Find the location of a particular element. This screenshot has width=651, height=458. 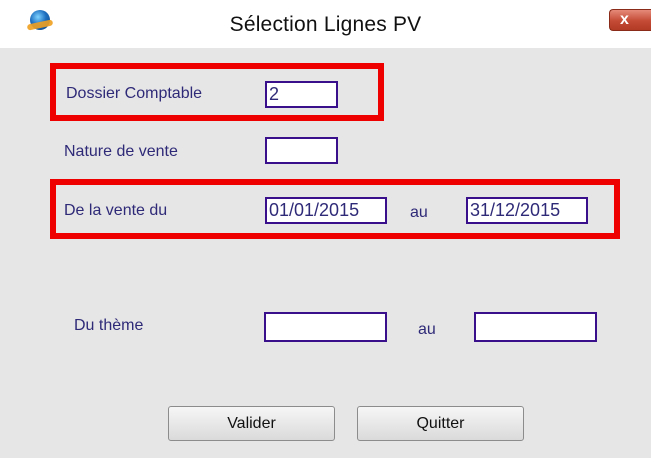

dossier-comptable-label: Dossier Comptable is located at coordinates (134, 93).